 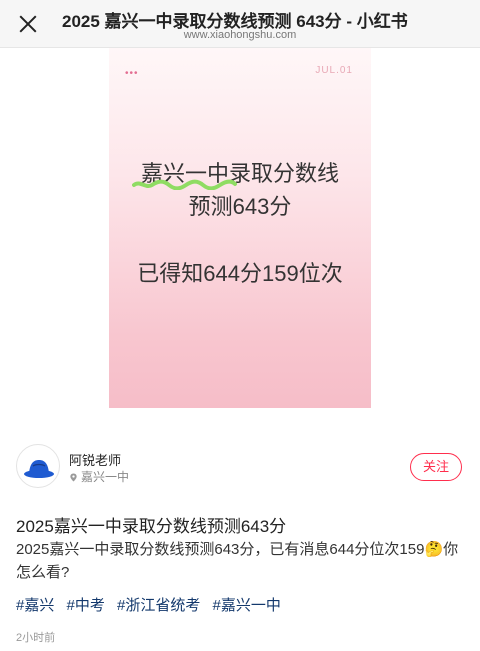 I want to click on bucket-hat-icon, so click(x=39, y=469).